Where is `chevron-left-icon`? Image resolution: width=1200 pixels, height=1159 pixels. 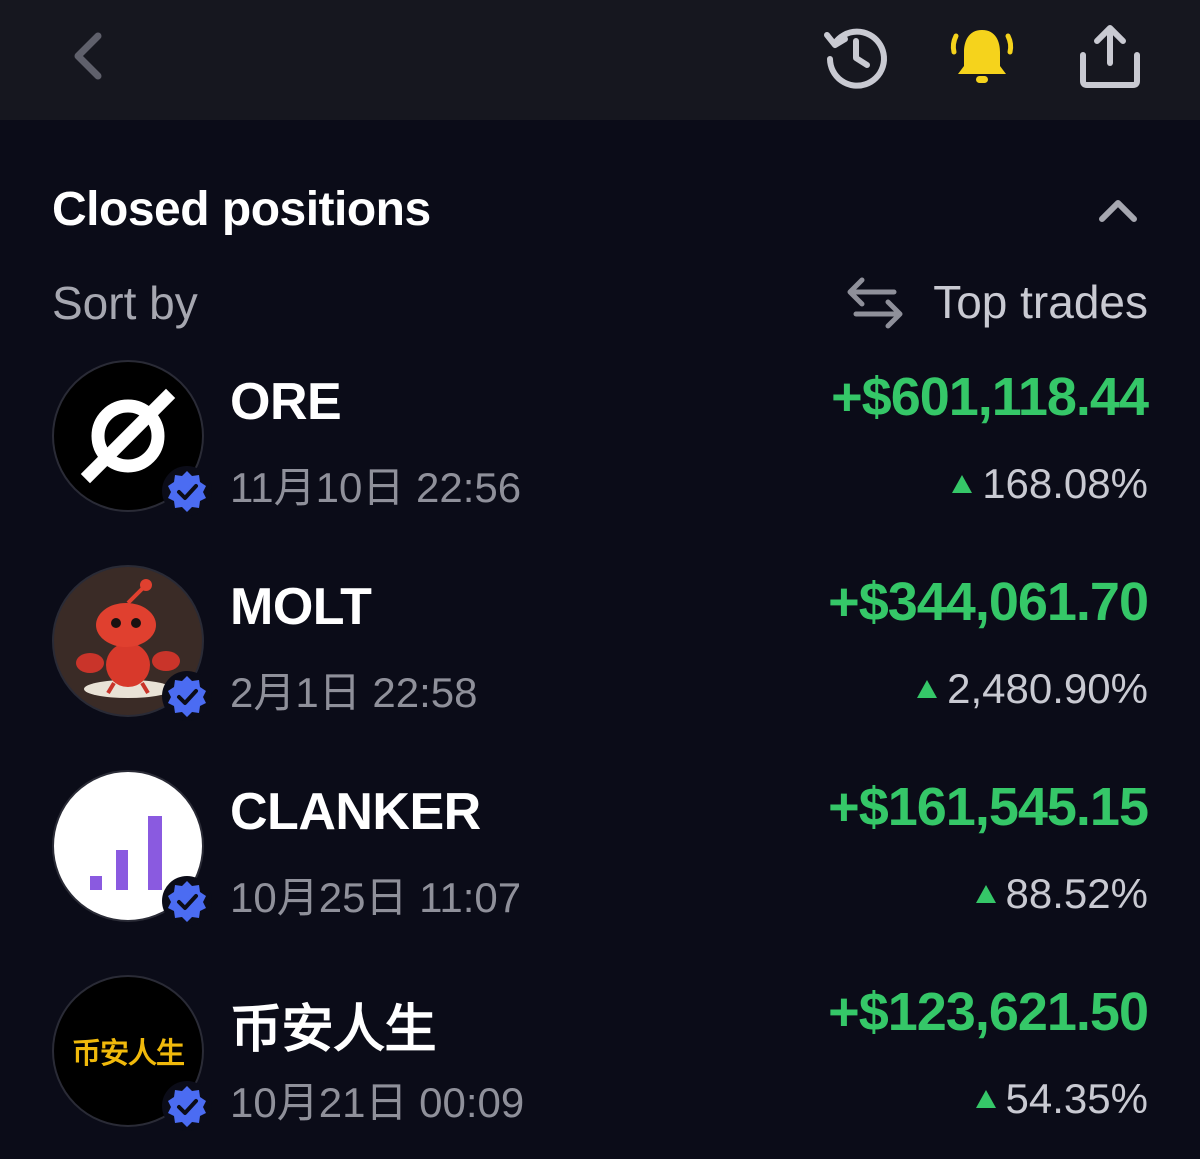
chevron-left-icon is located at coordinates (88, 56).